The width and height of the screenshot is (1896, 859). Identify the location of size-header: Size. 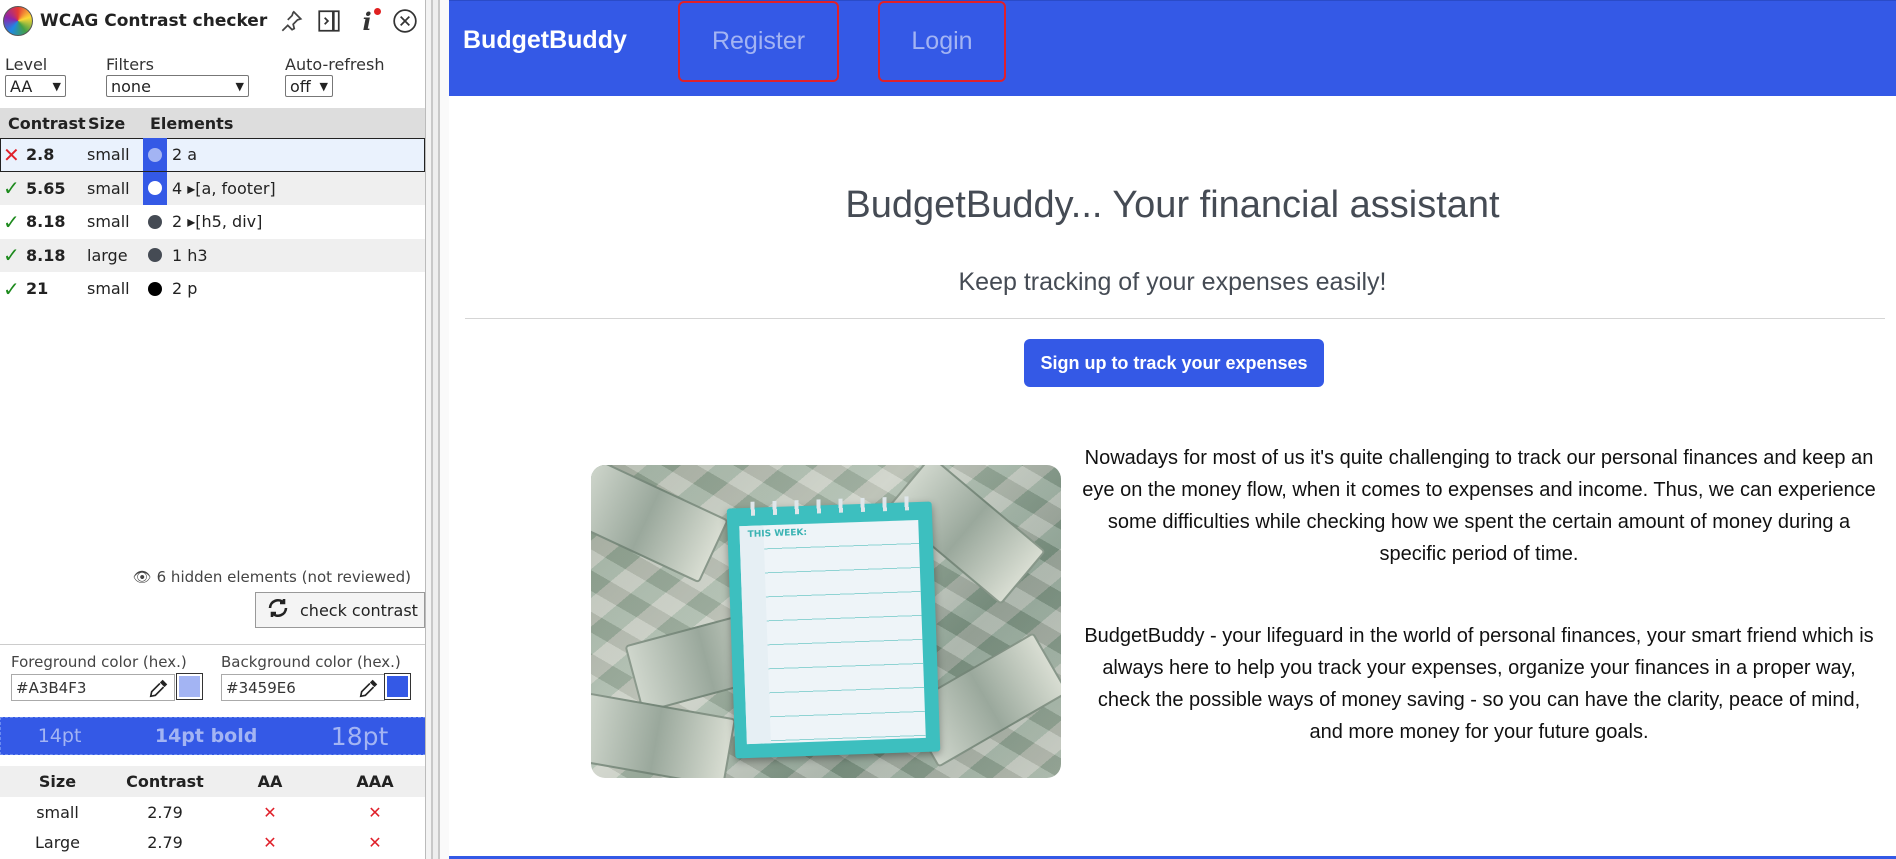
(107, 123).